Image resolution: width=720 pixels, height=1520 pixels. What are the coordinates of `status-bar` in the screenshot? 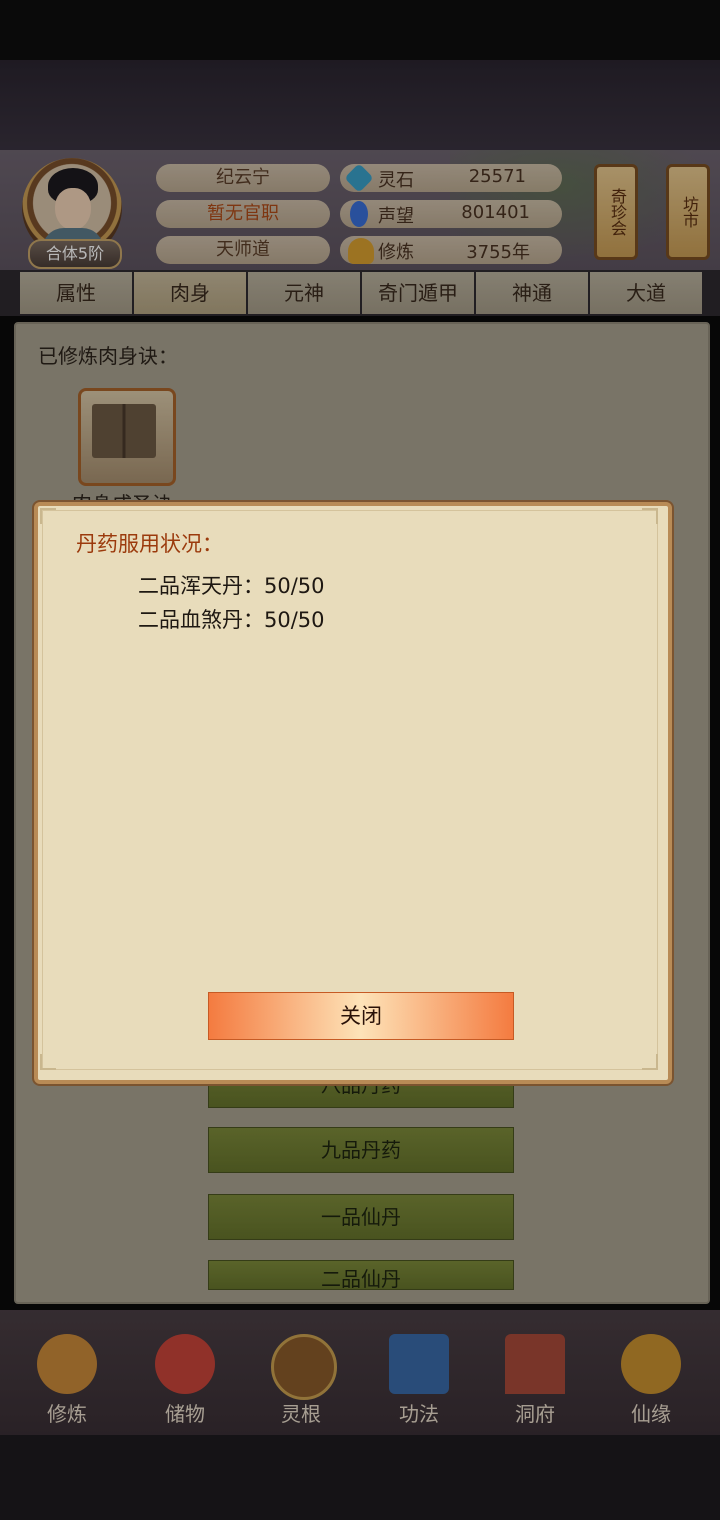 It's located at (360, 30).